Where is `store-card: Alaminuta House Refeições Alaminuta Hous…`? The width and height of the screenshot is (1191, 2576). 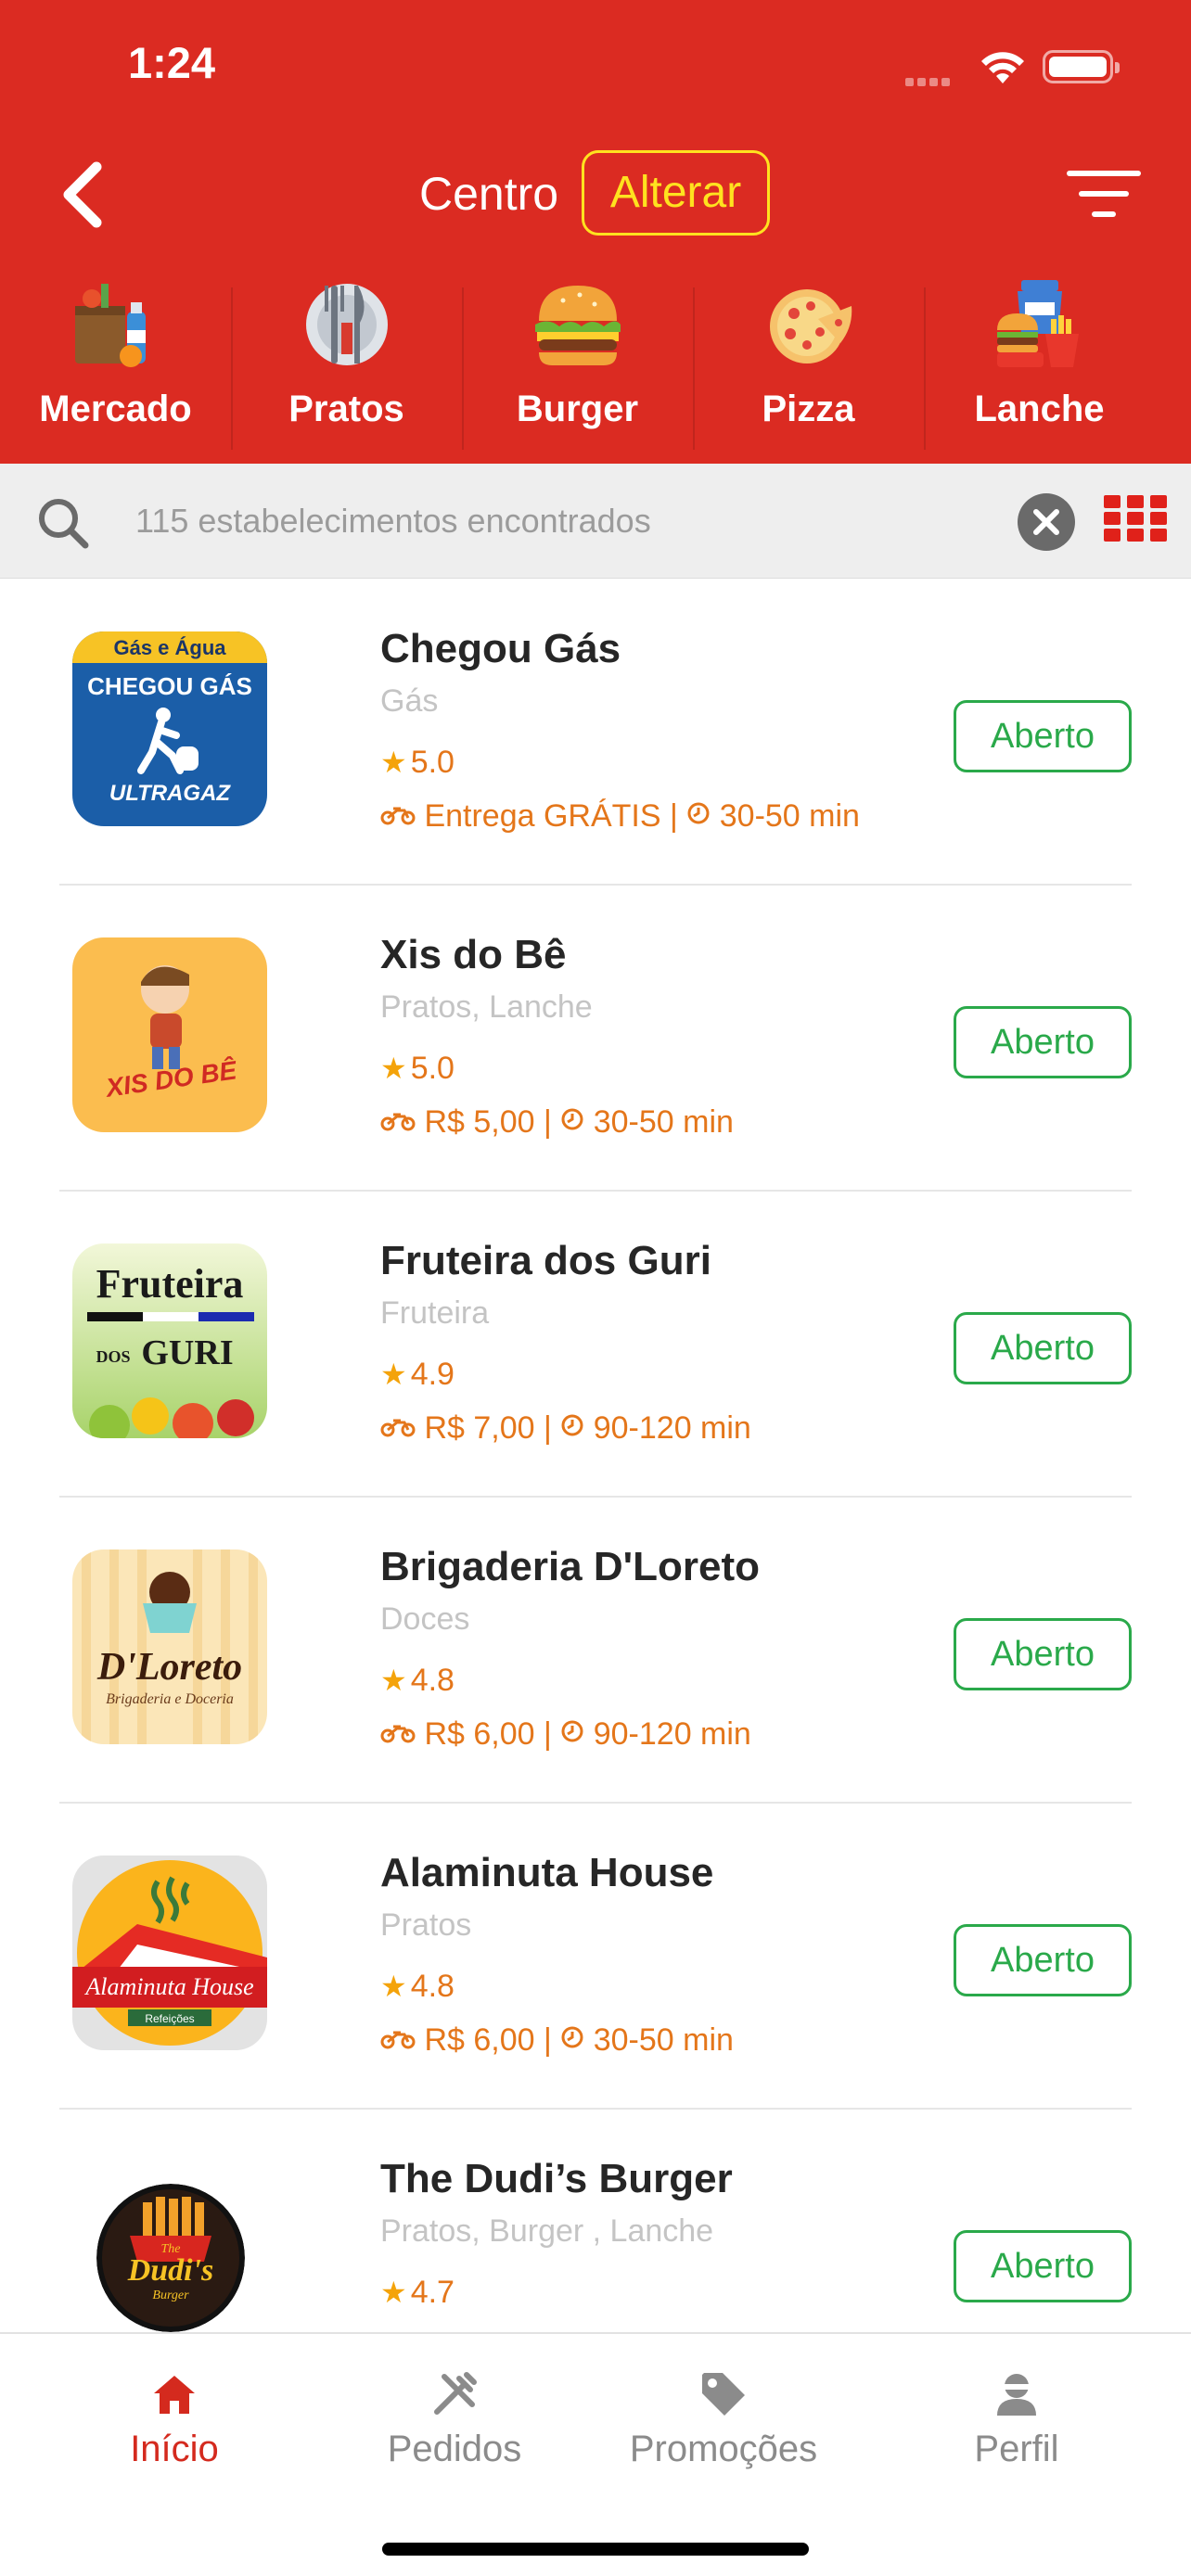
store-card: Alaminuta House Refeições Alaminuta Hous… is located at coordinates (595, 1957).